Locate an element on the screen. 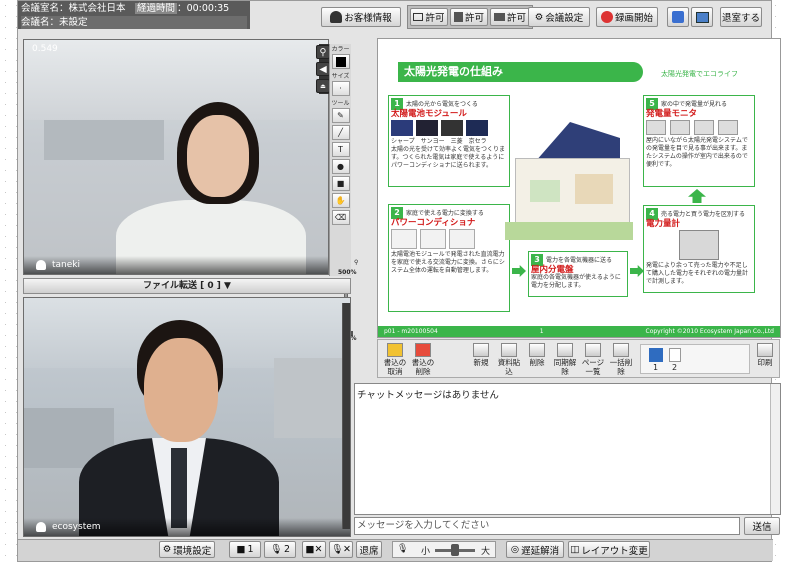  delay-release-button: ◎ 遅延解消 is located at coordinates (535, 549).